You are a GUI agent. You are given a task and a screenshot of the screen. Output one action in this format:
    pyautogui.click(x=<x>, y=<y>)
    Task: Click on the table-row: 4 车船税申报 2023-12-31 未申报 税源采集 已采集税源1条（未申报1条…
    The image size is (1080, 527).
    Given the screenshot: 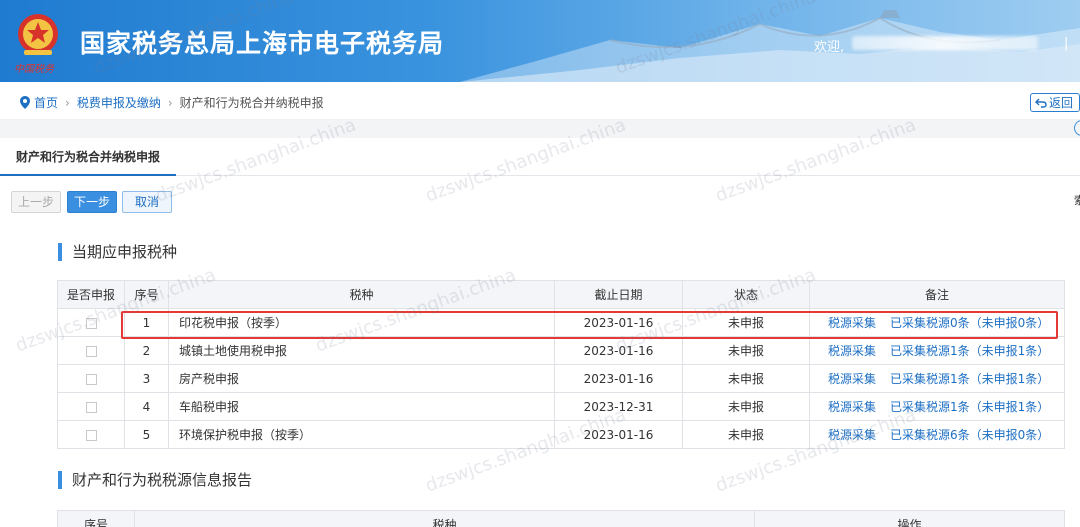 What is the action you would take?
    pyautogui.click(x=561, y=406)
    